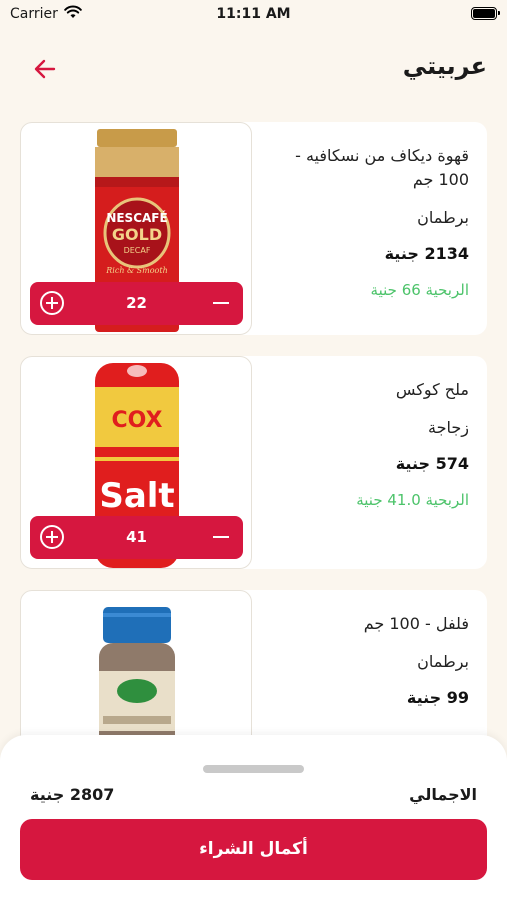 The width and height of the screenshot is (507, 900). I want to click on quantity-stepper: 22, so click(136, 303).